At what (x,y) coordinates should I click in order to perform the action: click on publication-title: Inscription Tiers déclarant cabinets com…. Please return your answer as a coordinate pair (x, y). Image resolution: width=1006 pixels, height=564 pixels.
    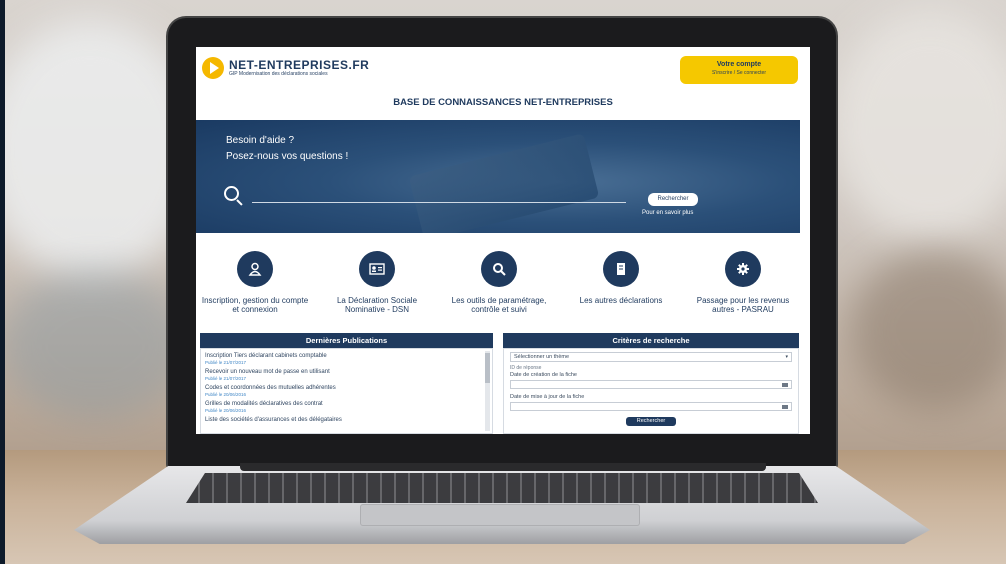
    Looking at the image, I should click on (266, 356).